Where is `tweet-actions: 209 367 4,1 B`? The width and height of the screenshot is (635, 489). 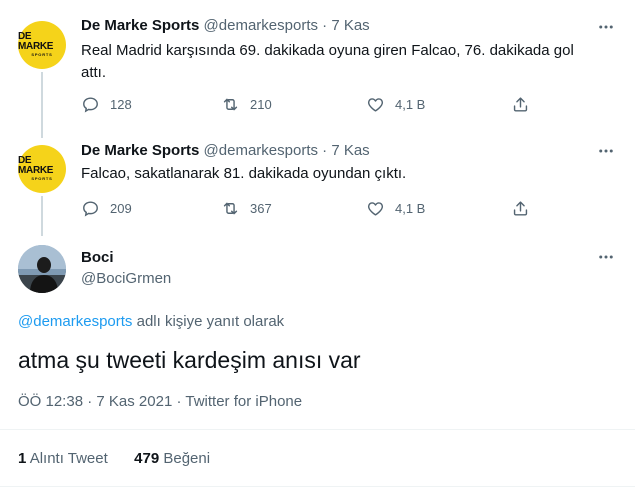 tweet-actions: 209 367 4,1 B is located at coordinates (306, 208).